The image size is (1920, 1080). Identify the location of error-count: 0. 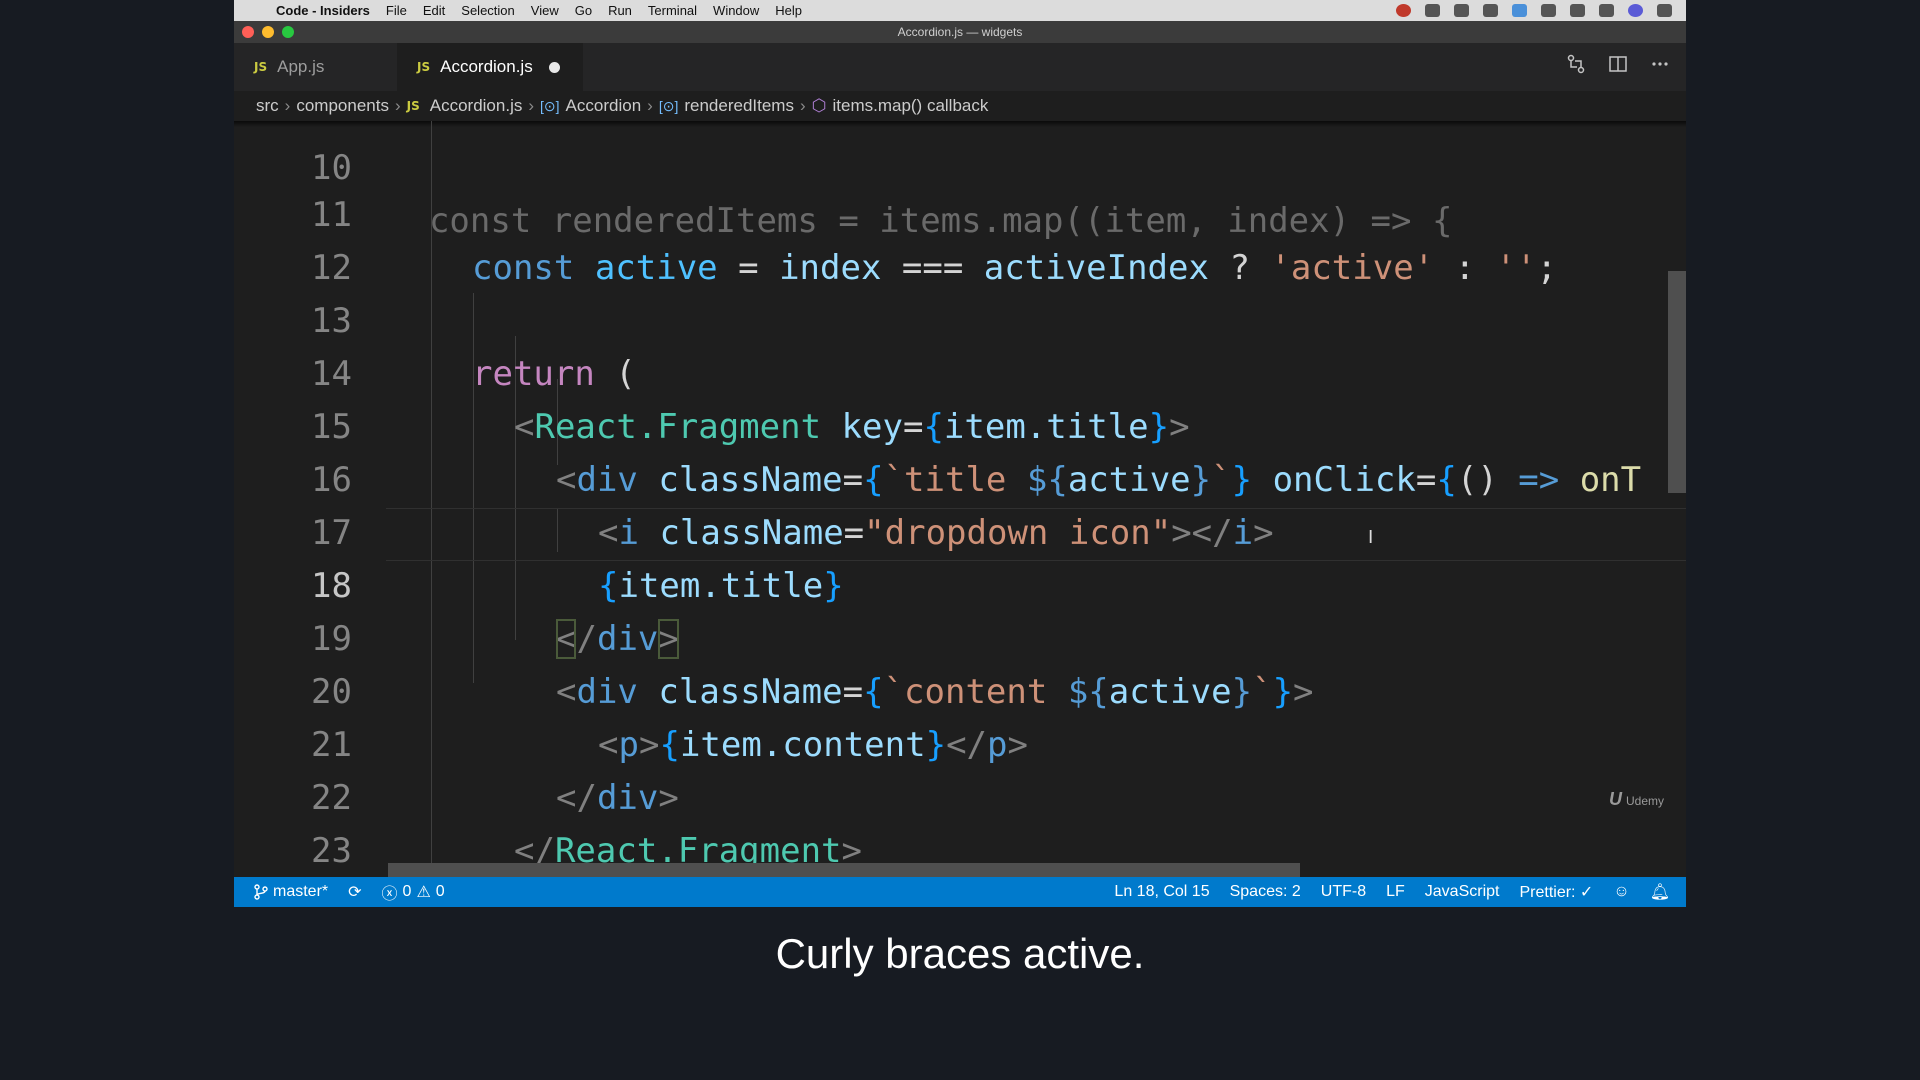
(407, 891).